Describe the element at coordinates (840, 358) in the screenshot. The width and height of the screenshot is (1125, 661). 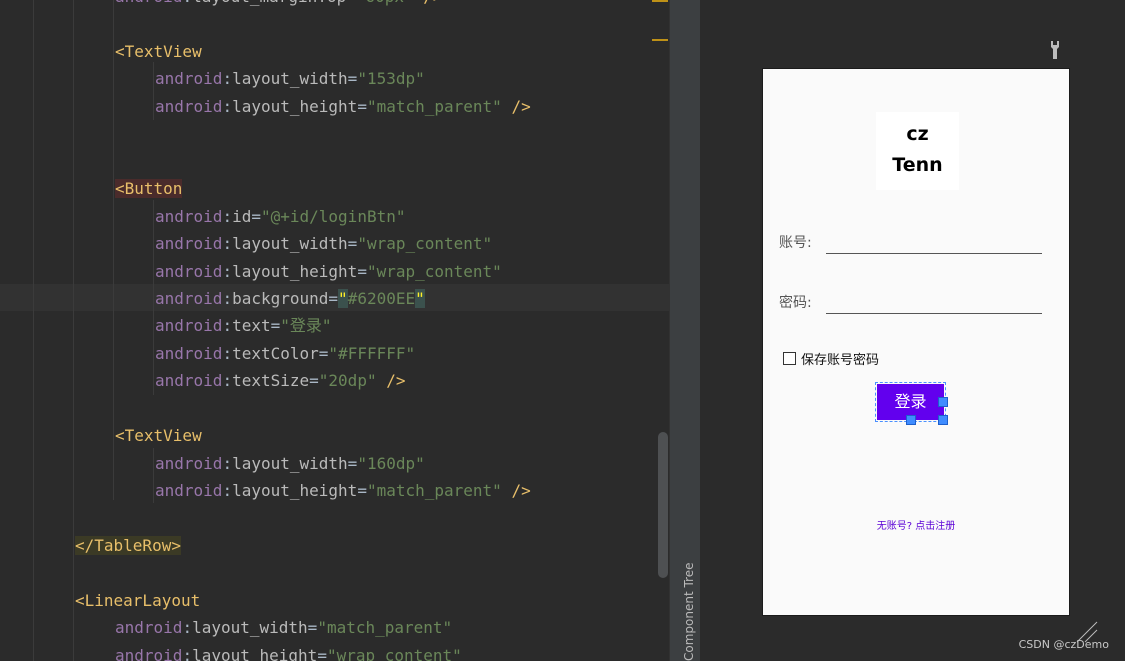
I see `remember-password-label: 保存账号密码` at that location.